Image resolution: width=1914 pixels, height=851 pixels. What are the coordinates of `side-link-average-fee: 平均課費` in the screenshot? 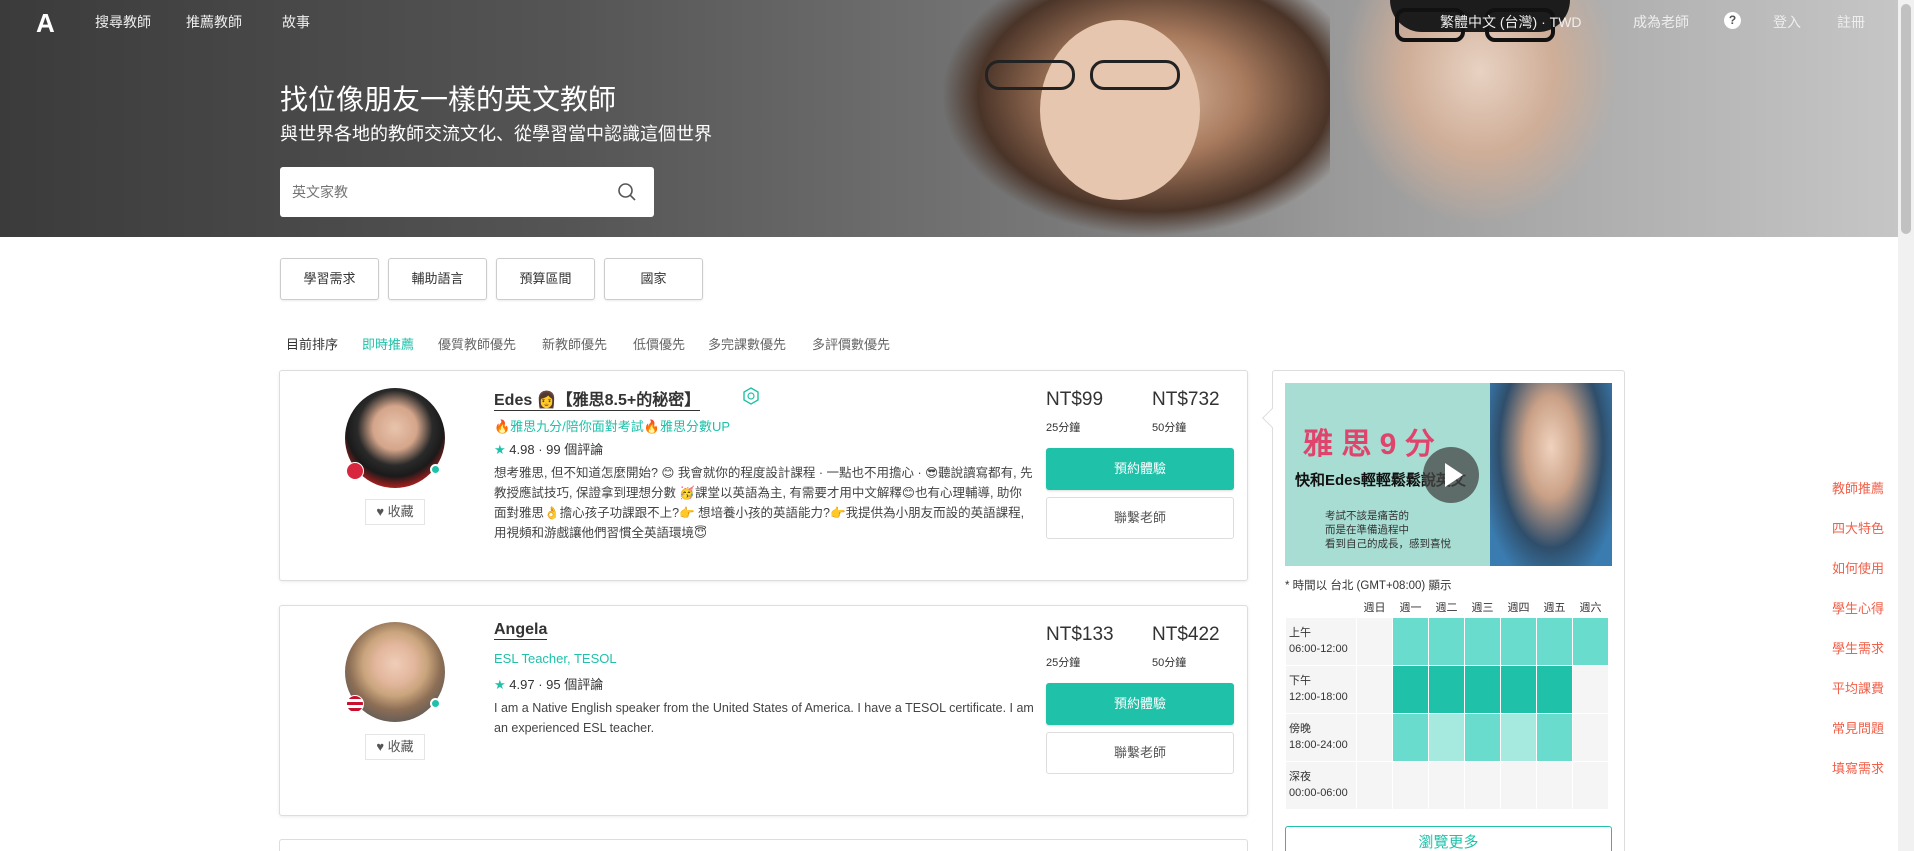 It's located at (1858, 687).